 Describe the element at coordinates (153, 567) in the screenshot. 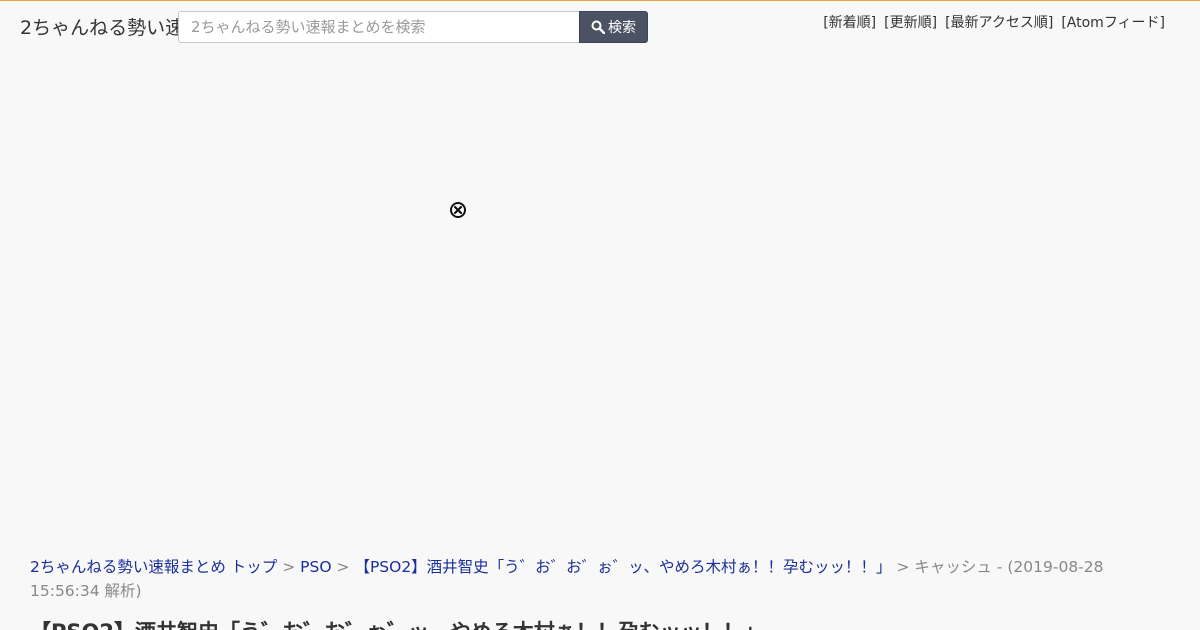

I see `breadcrumb-home-link: 2ちゃんねる勢い速報まとめ トップ` at that location.